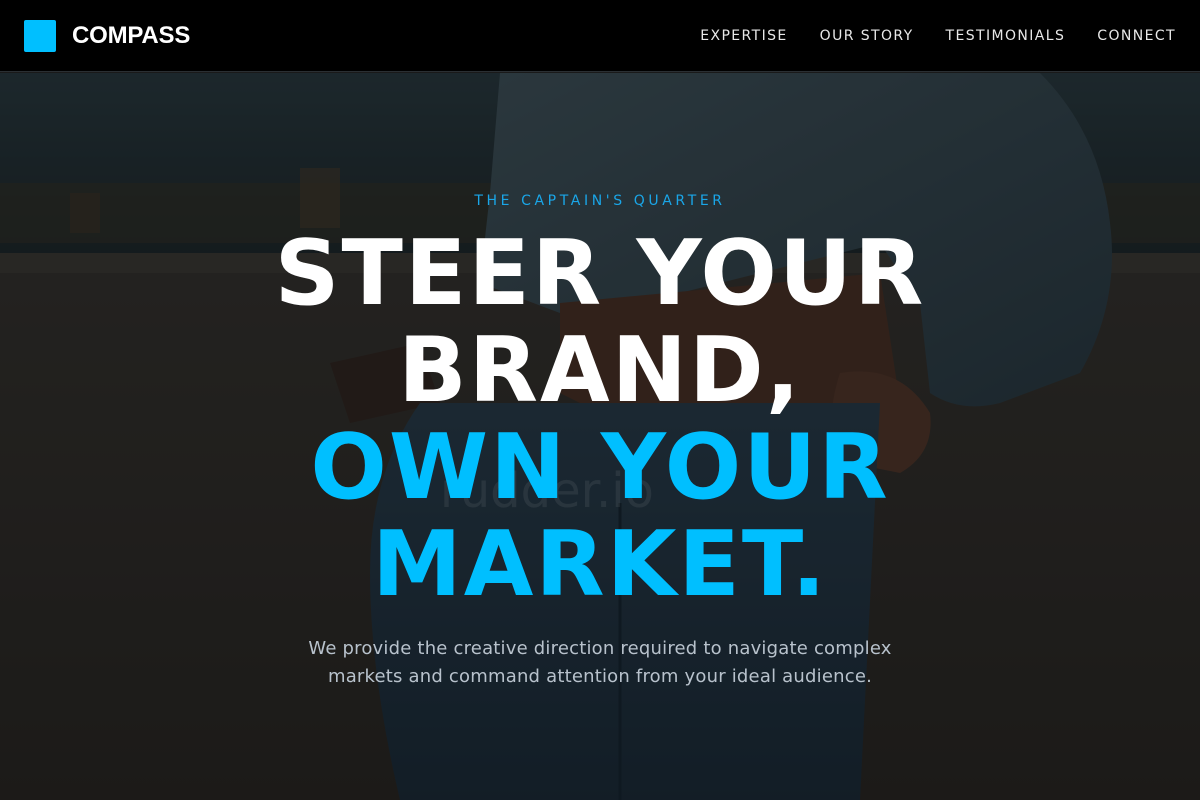 The height and width of the screenshot is (800, 1200). I want to click on brand: COMPASS, so click(107, 35).